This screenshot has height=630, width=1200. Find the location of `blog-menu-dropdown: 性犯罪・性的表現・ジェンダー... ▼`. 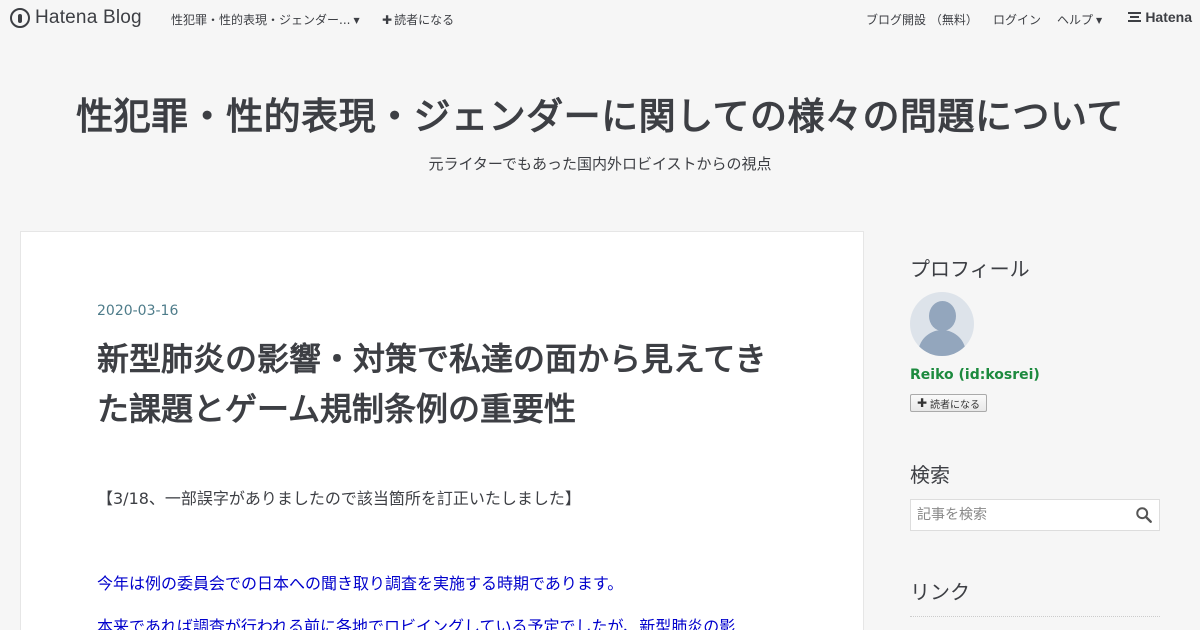

blog-menu-dropdown: 性犯罪・性的表現・ジェンダー... ▼ is located at coordinates (265, 19).